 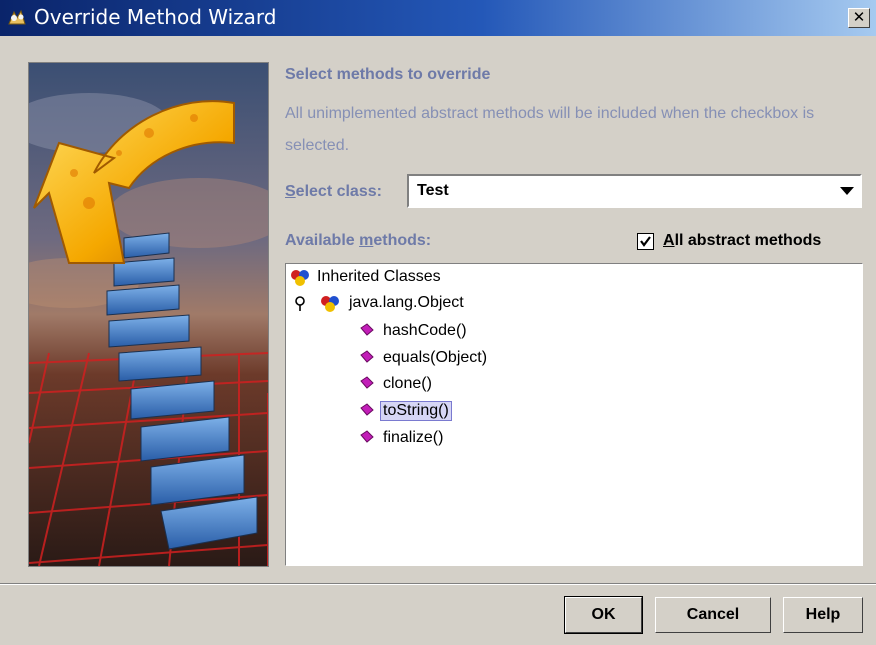 I want to click on select-class-label: Select class:, so click(x=333, y=192).